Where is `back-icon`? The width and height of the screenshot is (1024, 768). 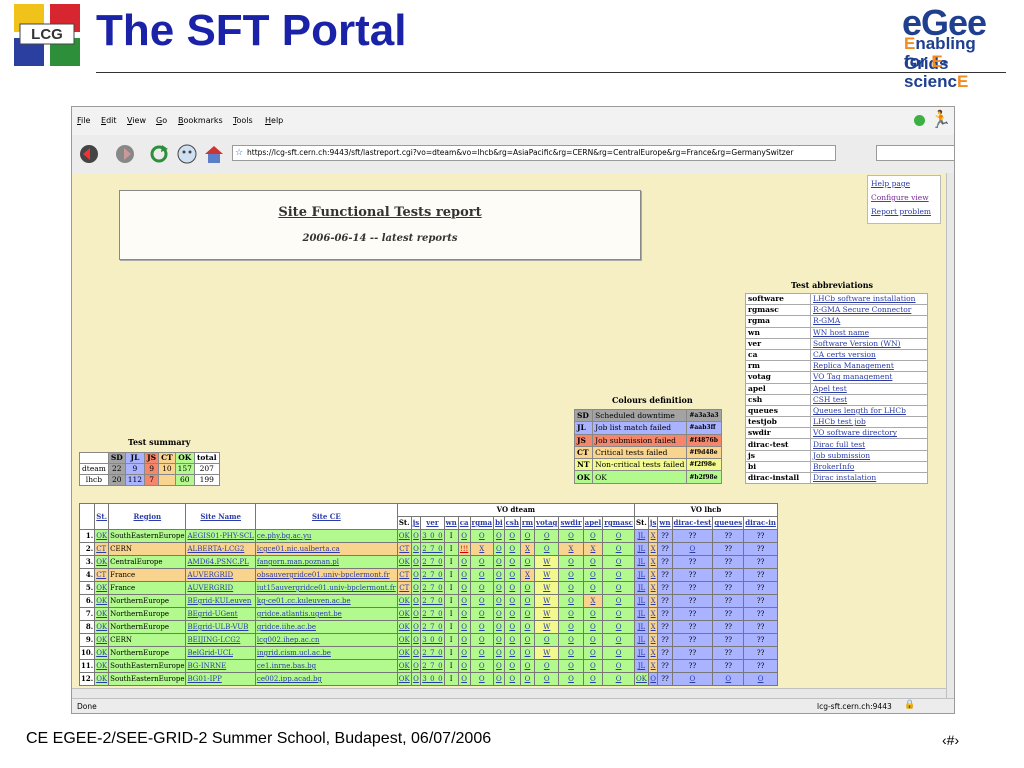
back-icon is located at coordinates (89, 154).